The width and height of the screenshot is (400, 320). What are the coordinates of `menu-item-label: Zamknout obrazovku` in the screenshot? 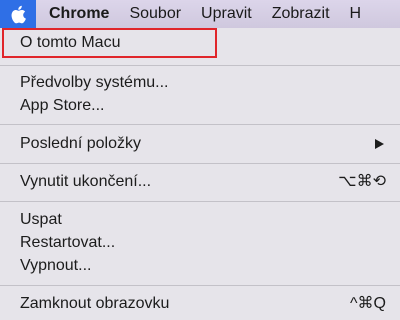 It's located at (95, 303).